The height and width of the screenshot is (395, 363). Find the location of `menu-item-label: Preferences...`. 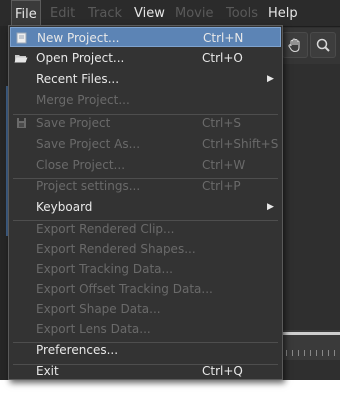

menu-item-label: Preferences... is located at coordinates (77, 350).